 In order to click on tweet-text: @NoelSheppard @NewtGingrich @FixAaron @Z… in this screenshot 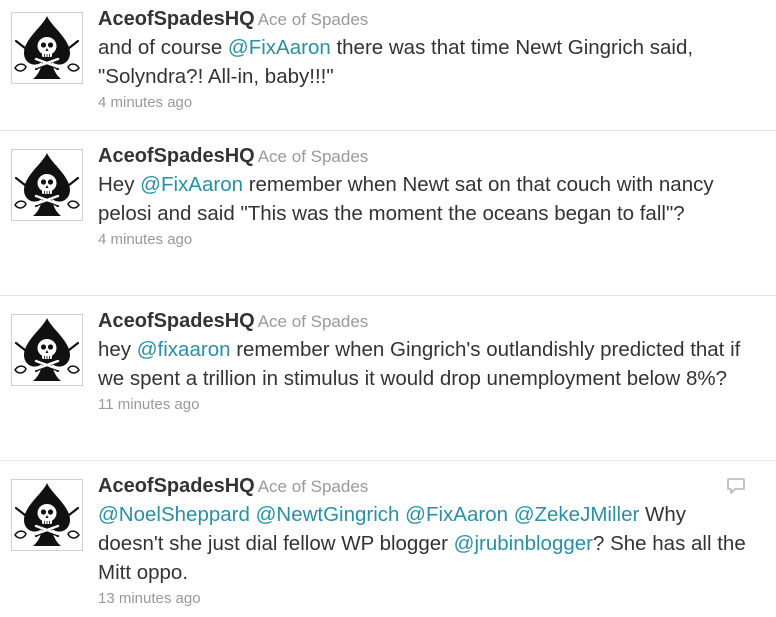, I will do `click(427, 543)`.